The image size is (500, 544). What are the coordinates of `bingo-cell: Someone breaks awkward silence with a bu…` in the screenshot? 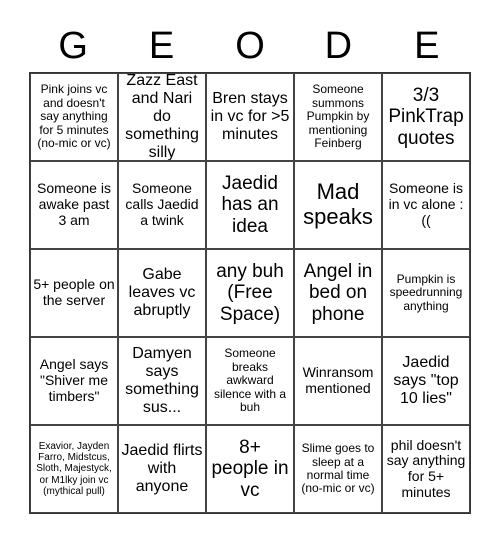 It's located at (250, 381).